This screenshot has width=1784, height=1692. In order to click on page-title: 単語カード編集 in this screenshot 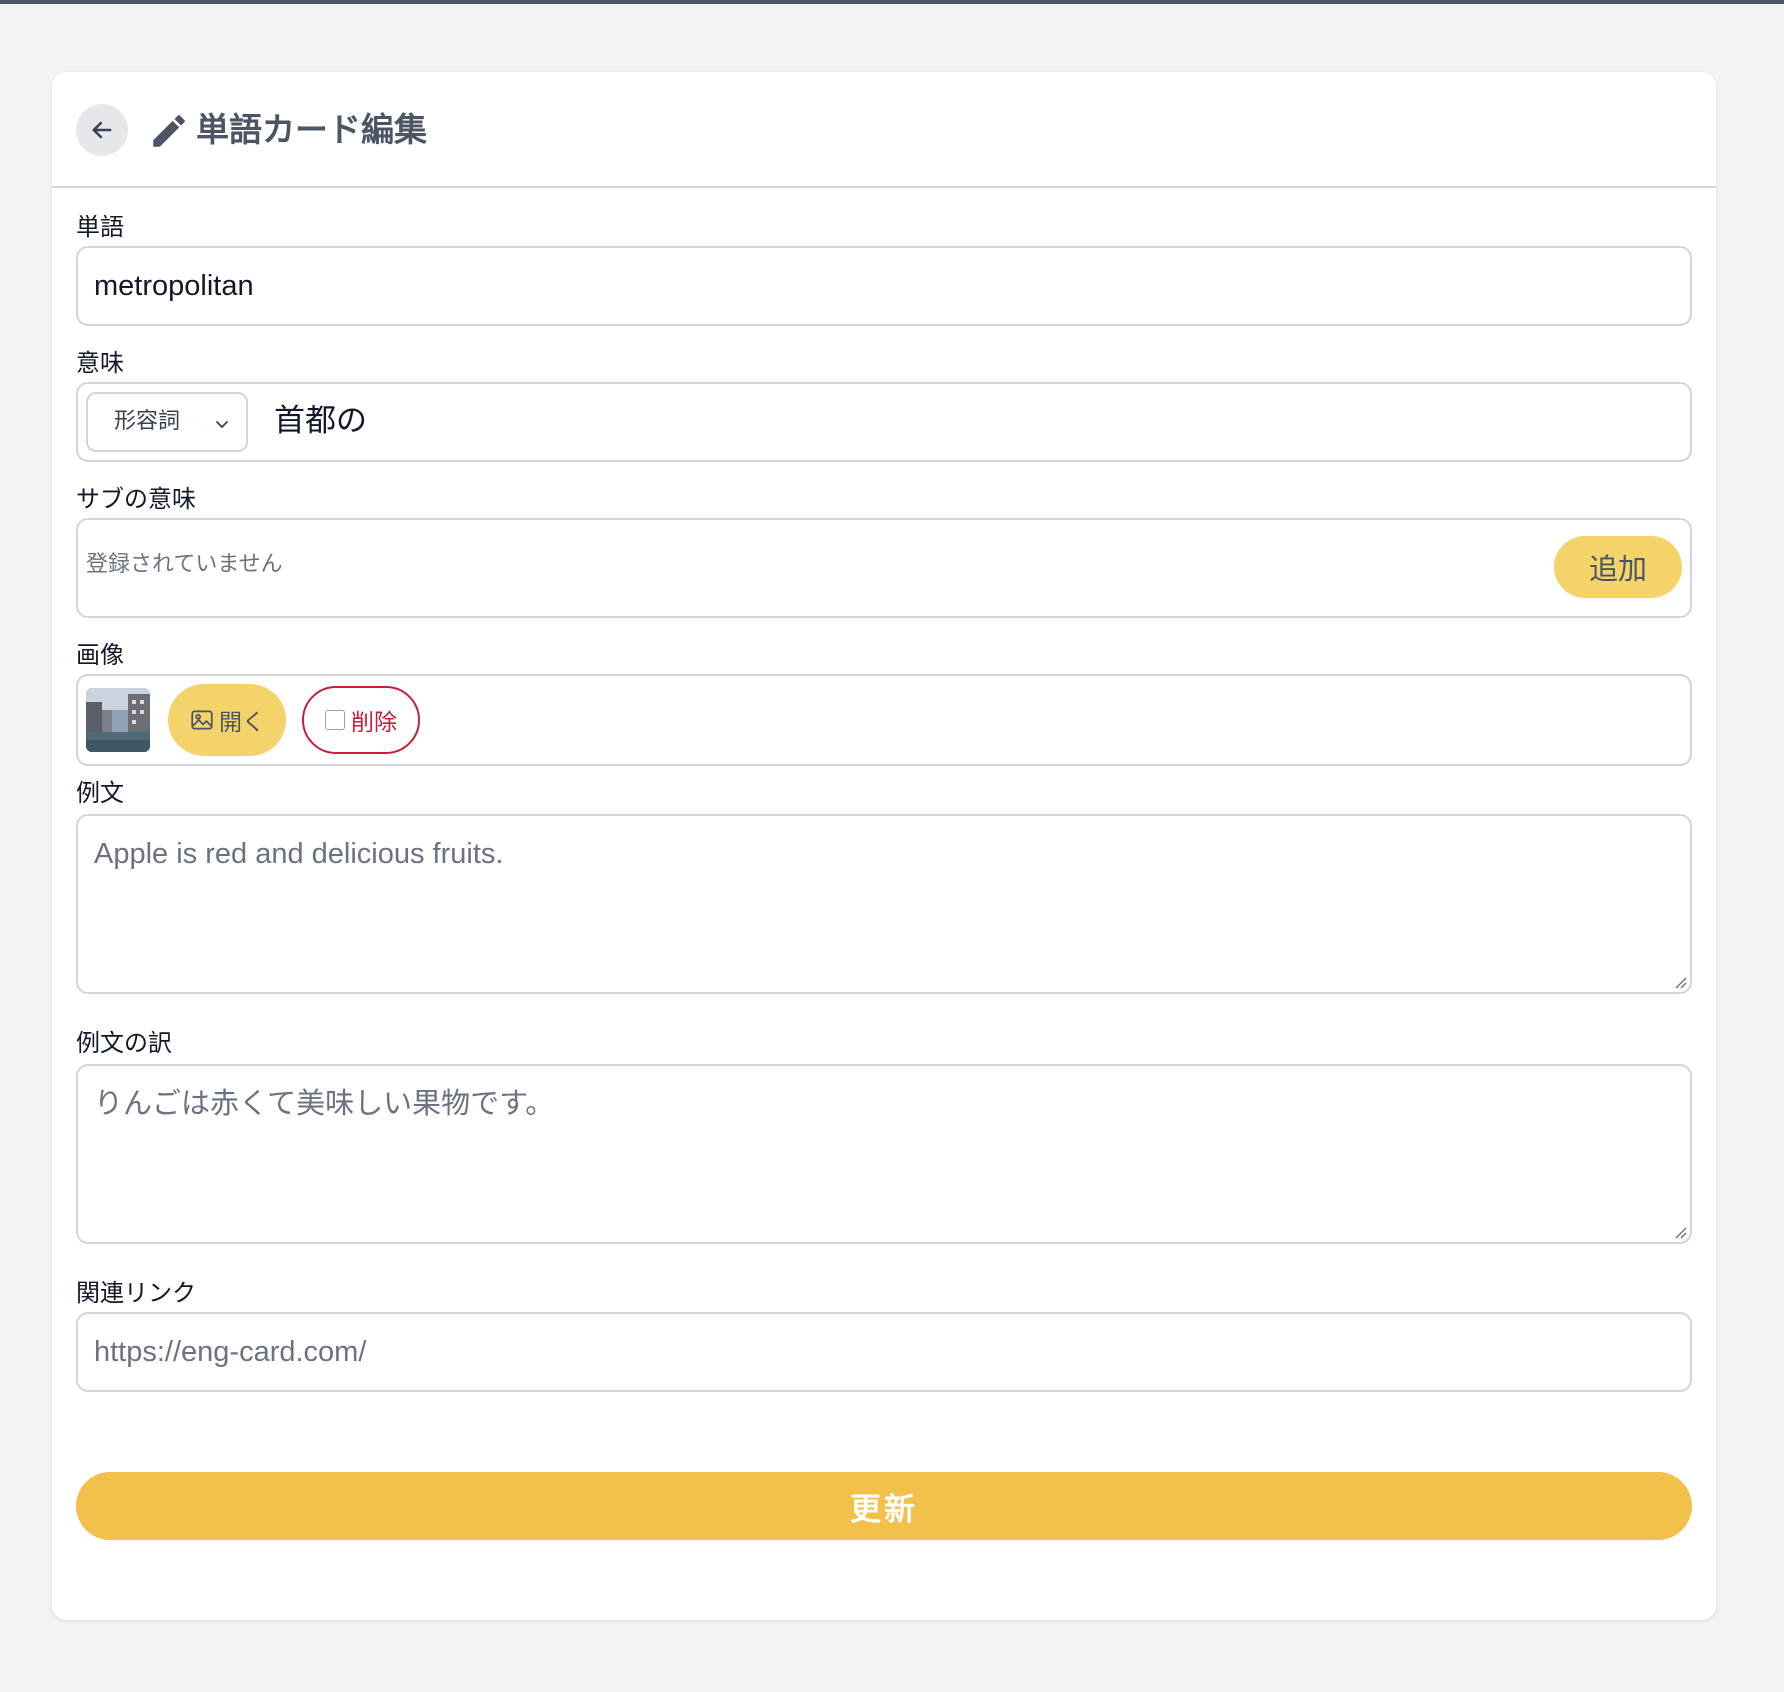, I will do `click(311, 129)`.